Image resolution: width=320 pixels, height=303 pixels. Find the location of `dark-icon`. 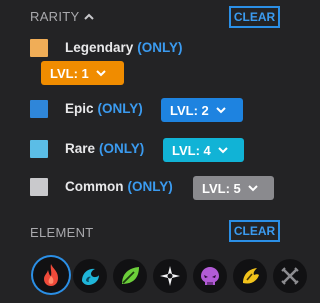

dark-icon is located at coordinates (210, 276).